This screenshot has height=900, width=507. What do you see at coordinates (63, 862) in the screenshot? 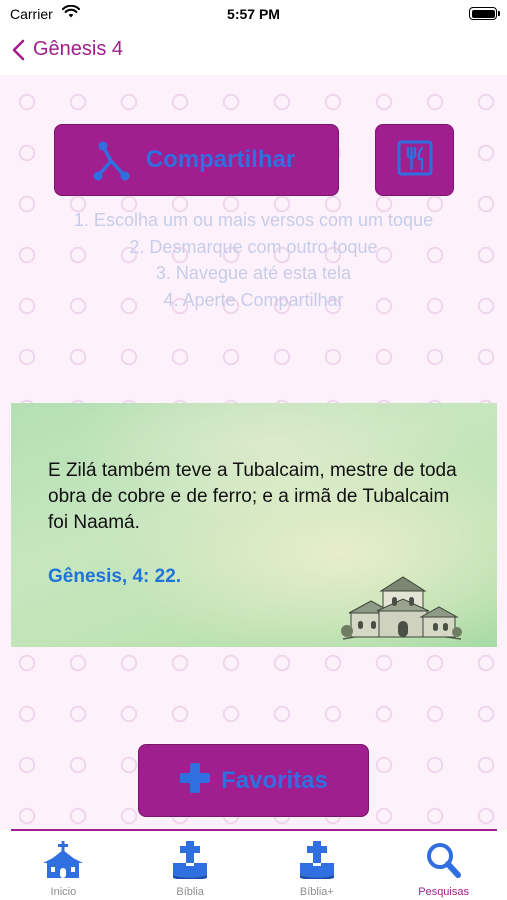
I see `church-icon` at bounding box center [63, 862].